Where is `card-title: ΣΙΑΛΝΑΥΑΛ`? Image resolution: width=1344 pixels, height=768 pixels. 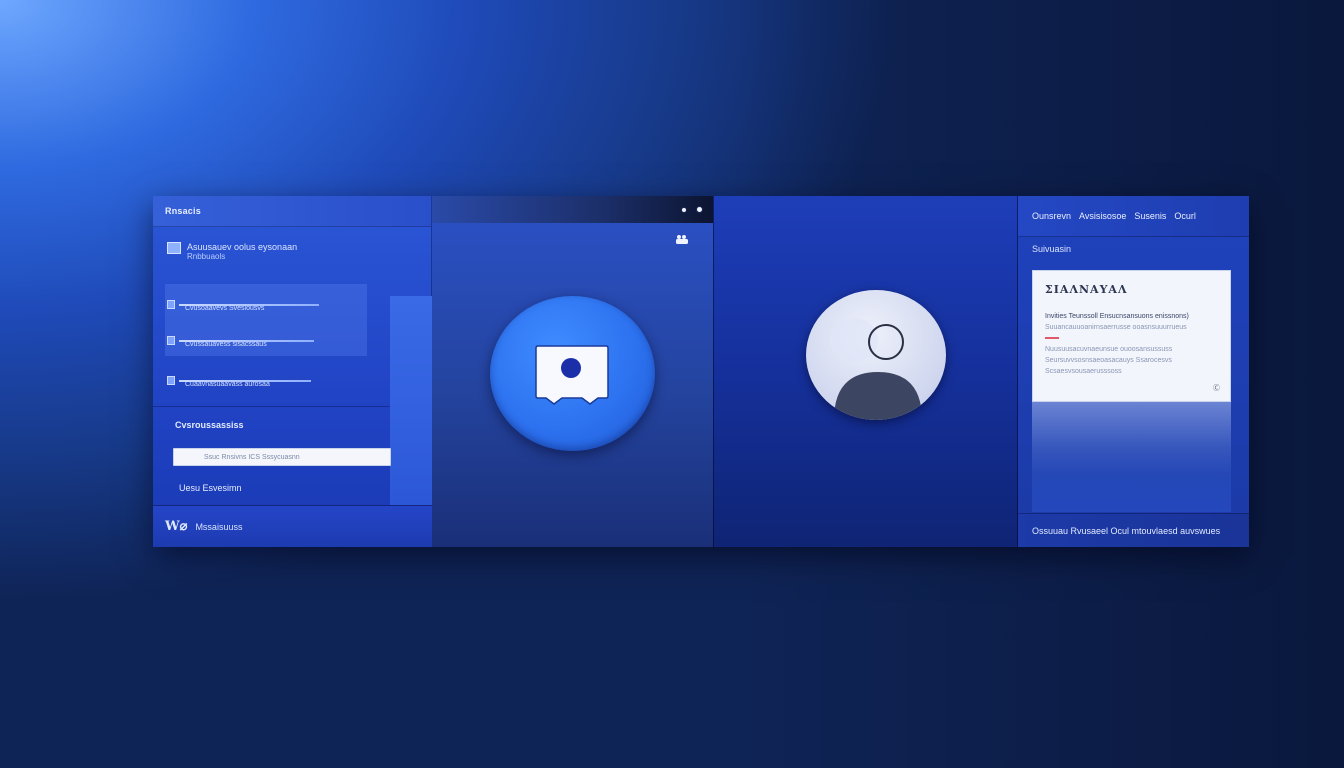
card-title: ΣΙΑΛΝΑΥΑΛ is located at coordinates (1086, 289).